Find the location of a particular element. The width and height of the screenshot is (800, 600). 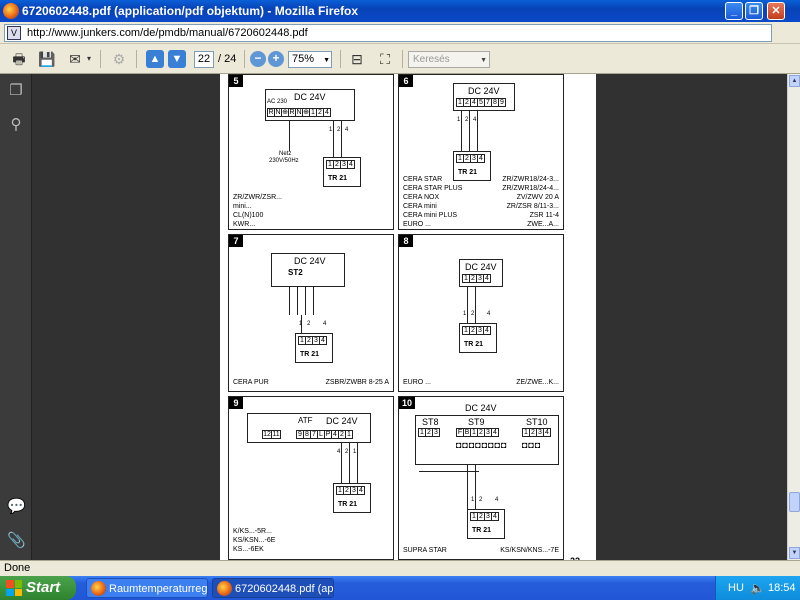

binoculars-icon: ⚲ is located at coordinates (16, 125).